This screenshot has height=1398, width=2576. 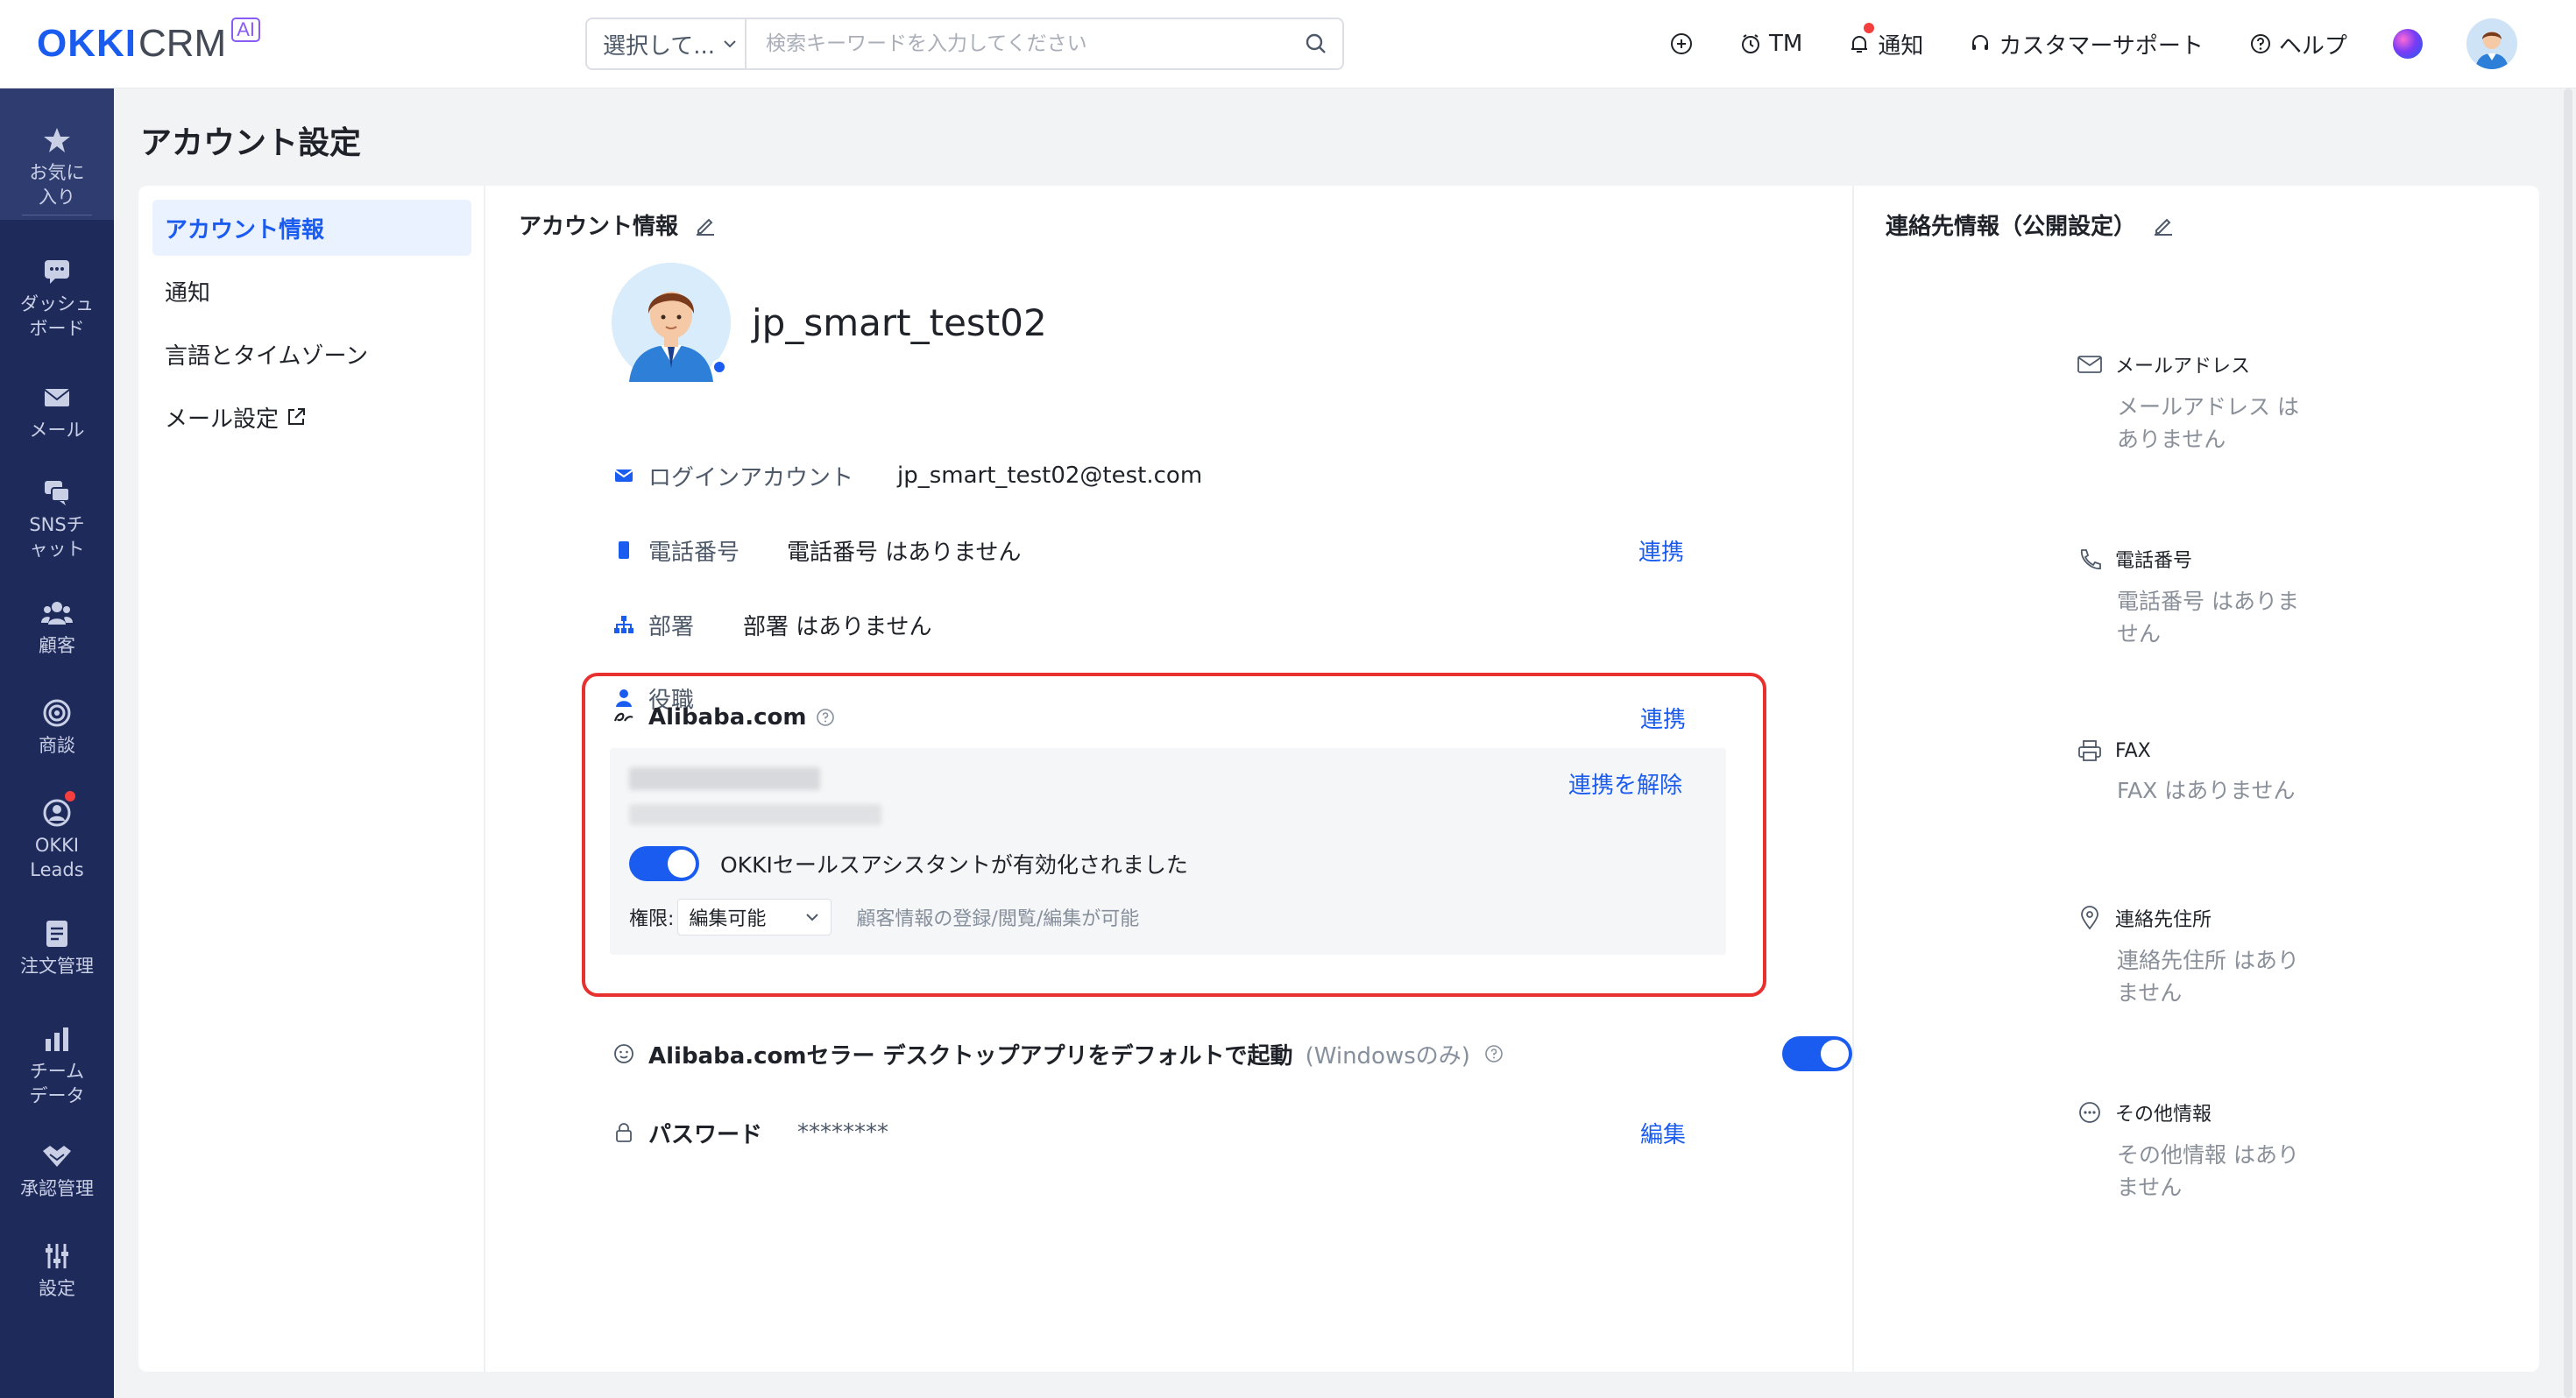 I want to click on sidebar-item-label: 承認管理, so click(x=57, y=1188).